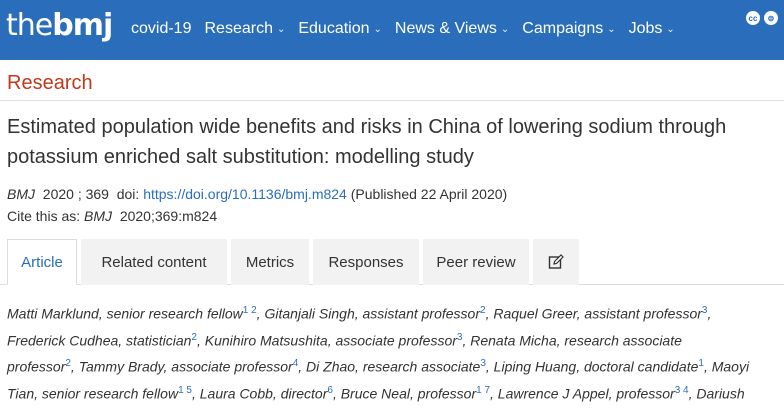 The image size is (784, 413). I want to click on section-label: Research, so click(50, 83).